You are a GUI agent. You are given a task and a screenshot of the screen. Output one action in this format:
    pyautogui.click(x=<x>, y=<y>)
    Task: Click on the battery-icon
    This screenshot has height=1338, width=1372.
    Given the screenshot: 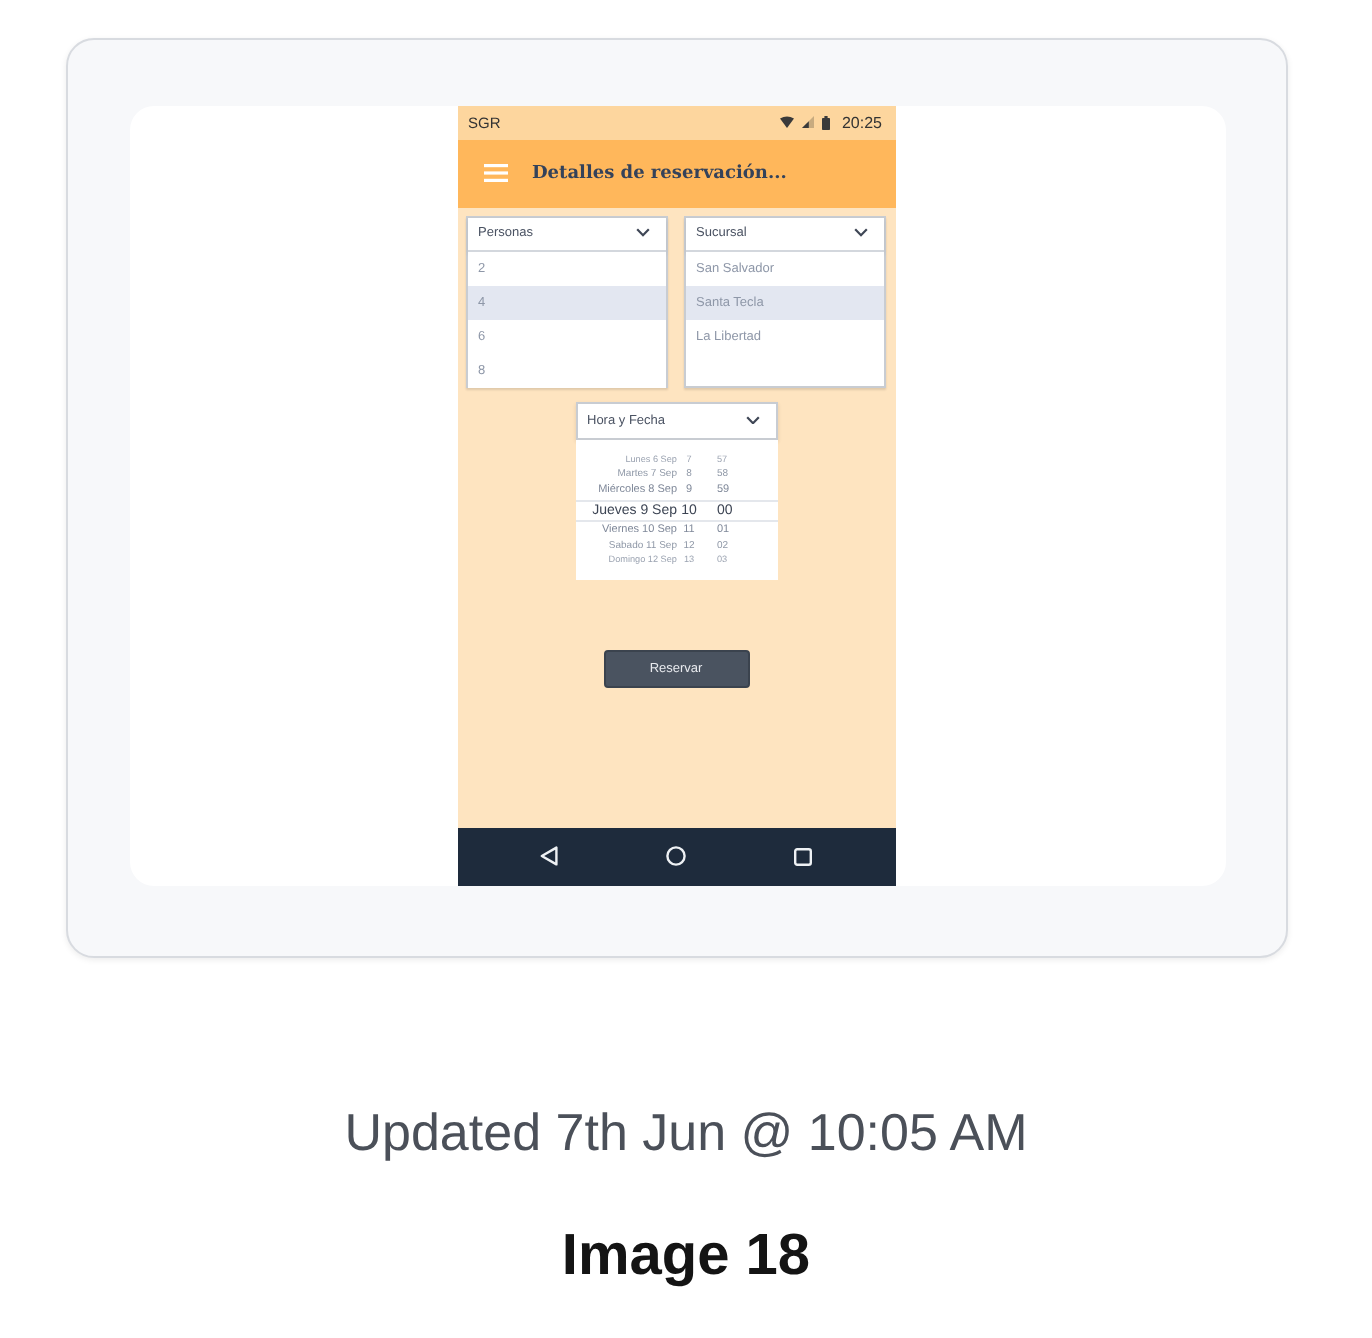 What is the action you would take?
    pyautogui.click(x=825, y=122)
    